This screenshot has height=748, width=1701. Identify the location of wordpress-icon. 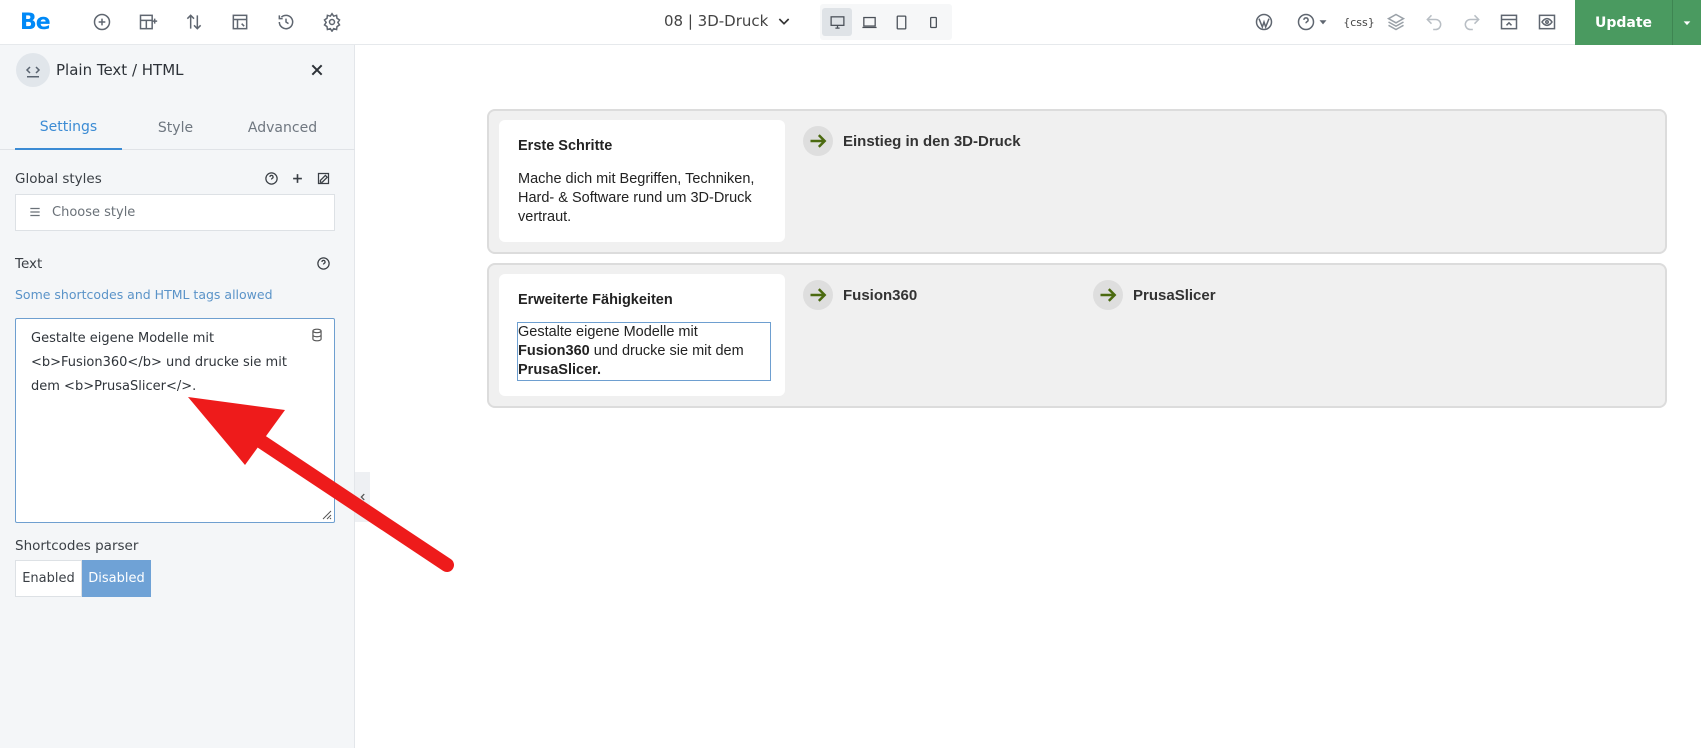
(1264, 22).